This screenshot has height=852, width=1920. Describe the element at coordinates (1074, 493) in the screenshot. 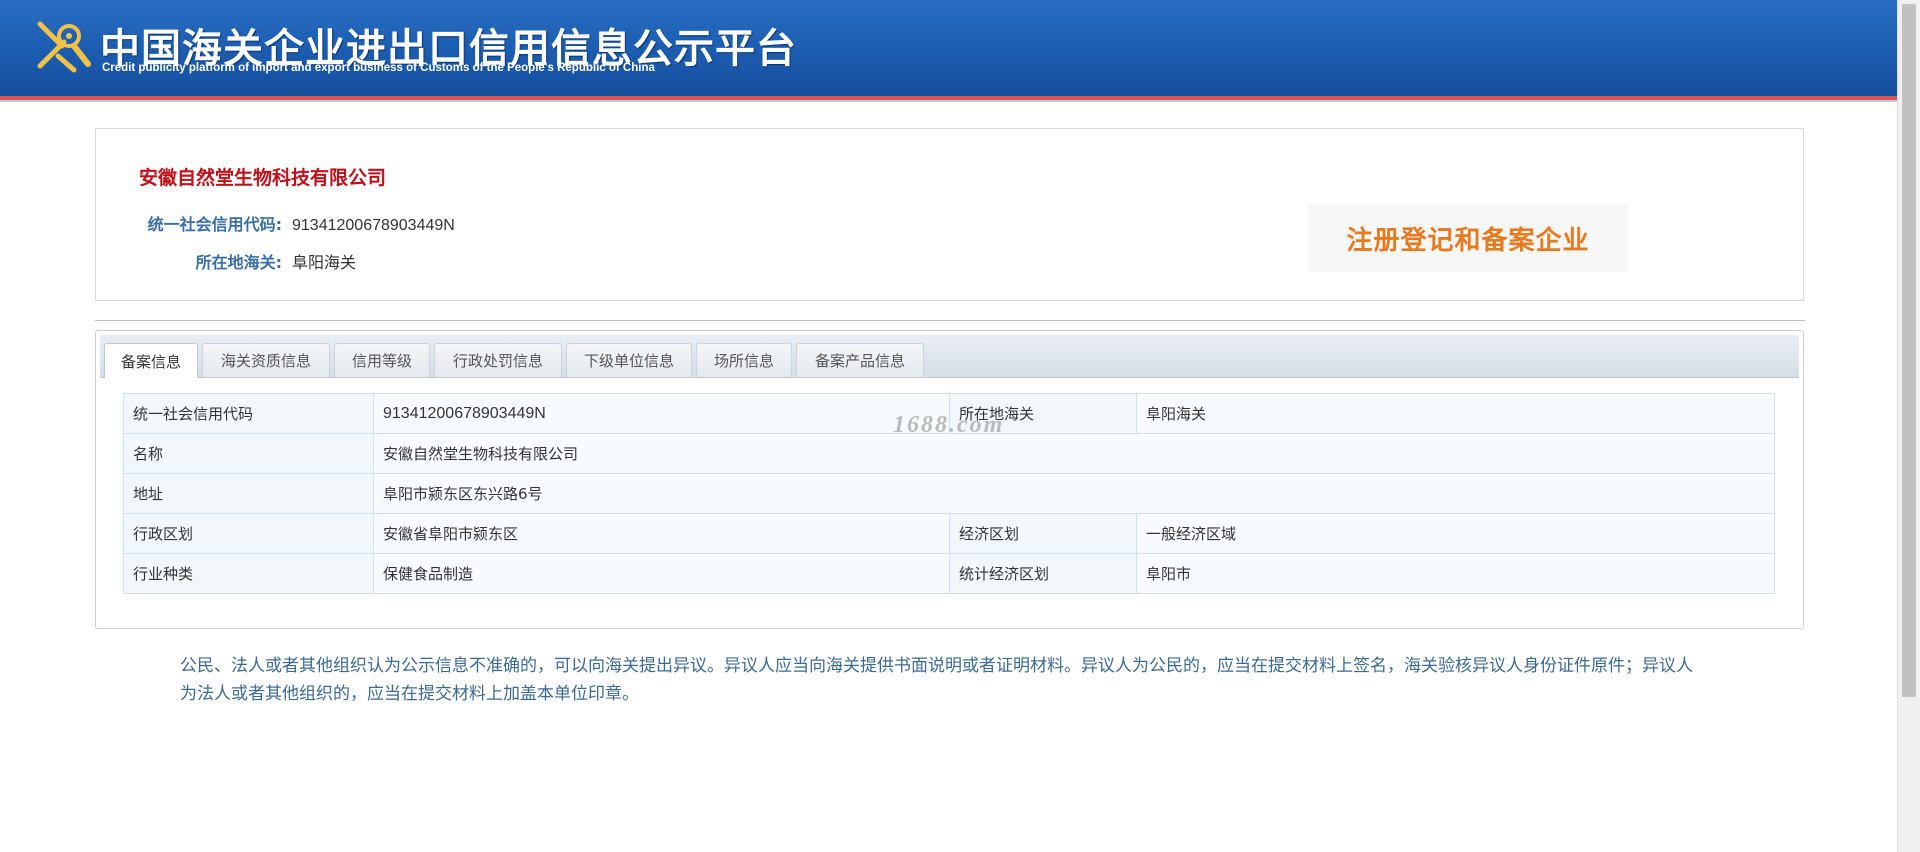

I see `table-value: 阜阳市颍东区东兴路6号` at that location.